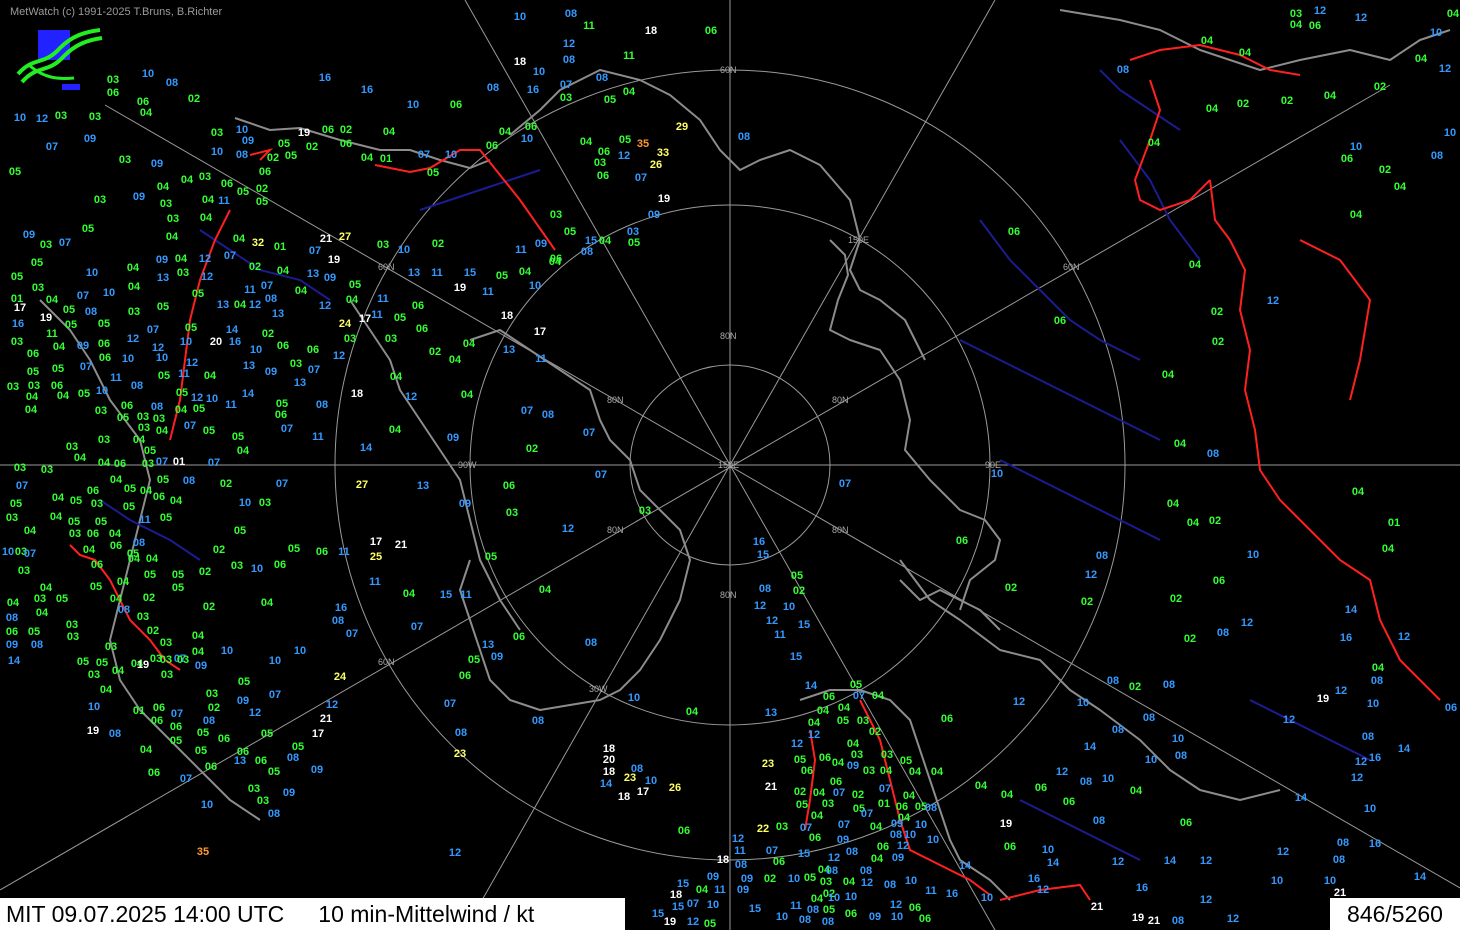 The width and height of the screenshot is (1460, 930). Describe the element at coordinates (763, 829) in the screenshot. I see `station-wind-value: 22` at that location.